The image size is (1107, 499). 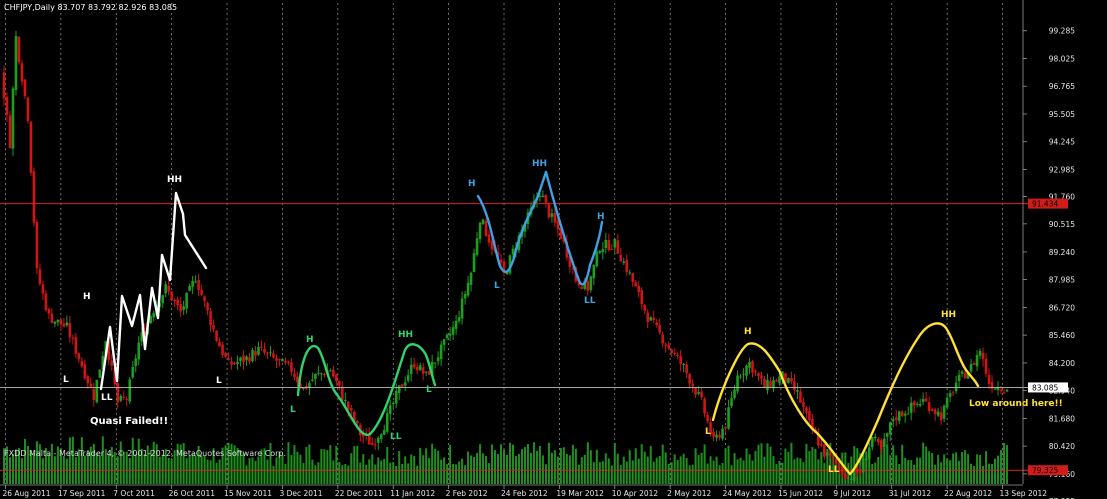 What do you see at coordinates (101, 7) in the screenshot?
I see `high-value: 83.792` at bounding box center [101, 7].